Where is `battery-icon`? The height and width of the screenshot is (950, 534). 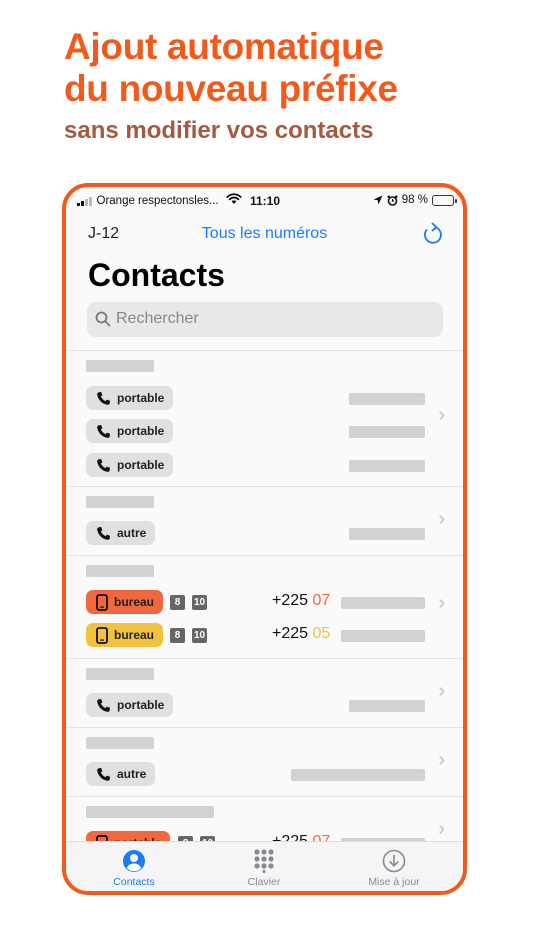
battery-icon is located at coordinates (444, 200).